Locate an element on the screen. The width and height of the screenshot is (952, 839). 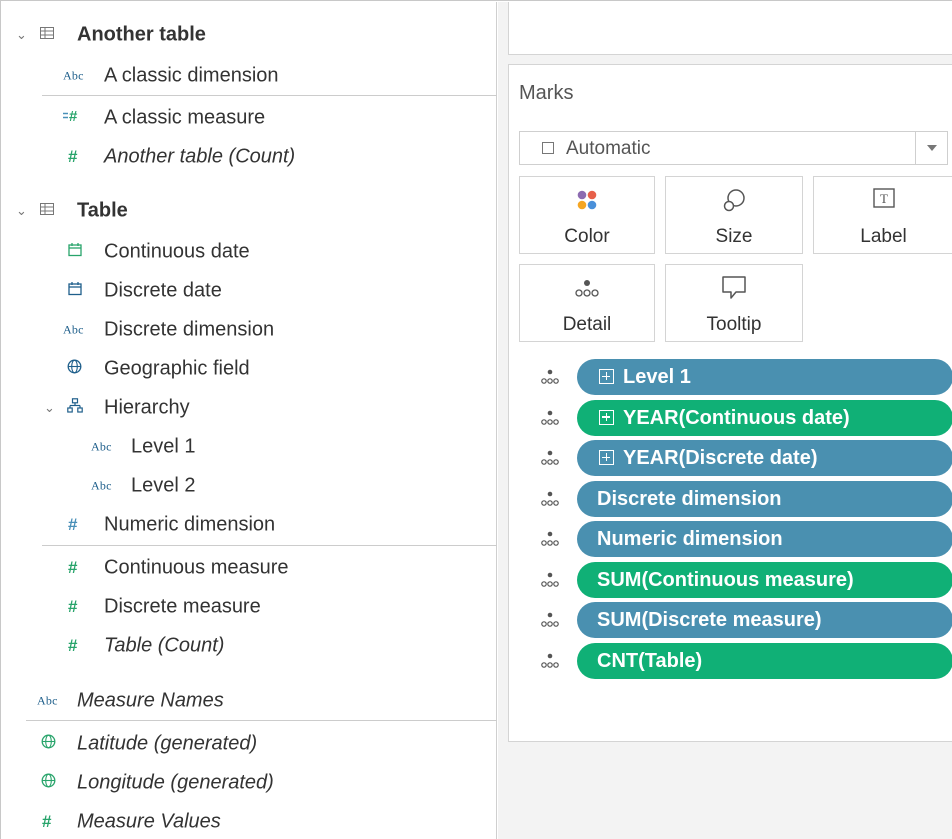
field-label: Latitude (generated) is located at coordinates (167, 743).